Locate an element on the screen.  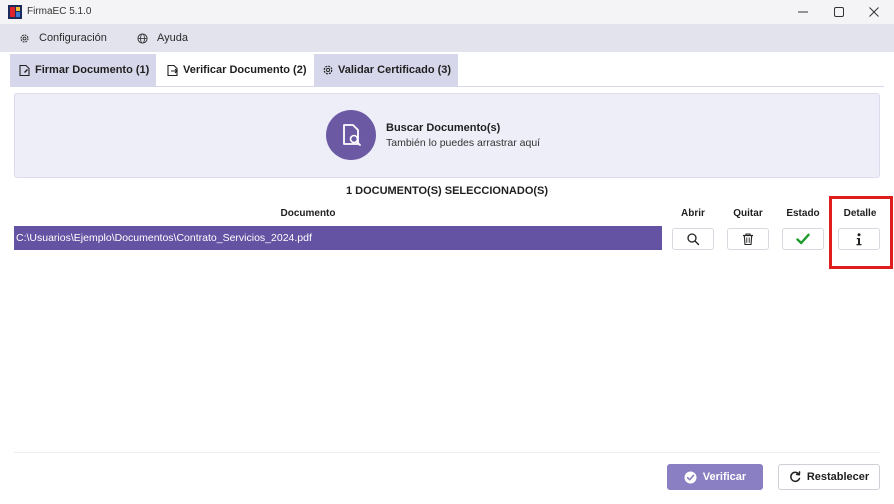
remove-document-button is located at coordinates (748, 239).